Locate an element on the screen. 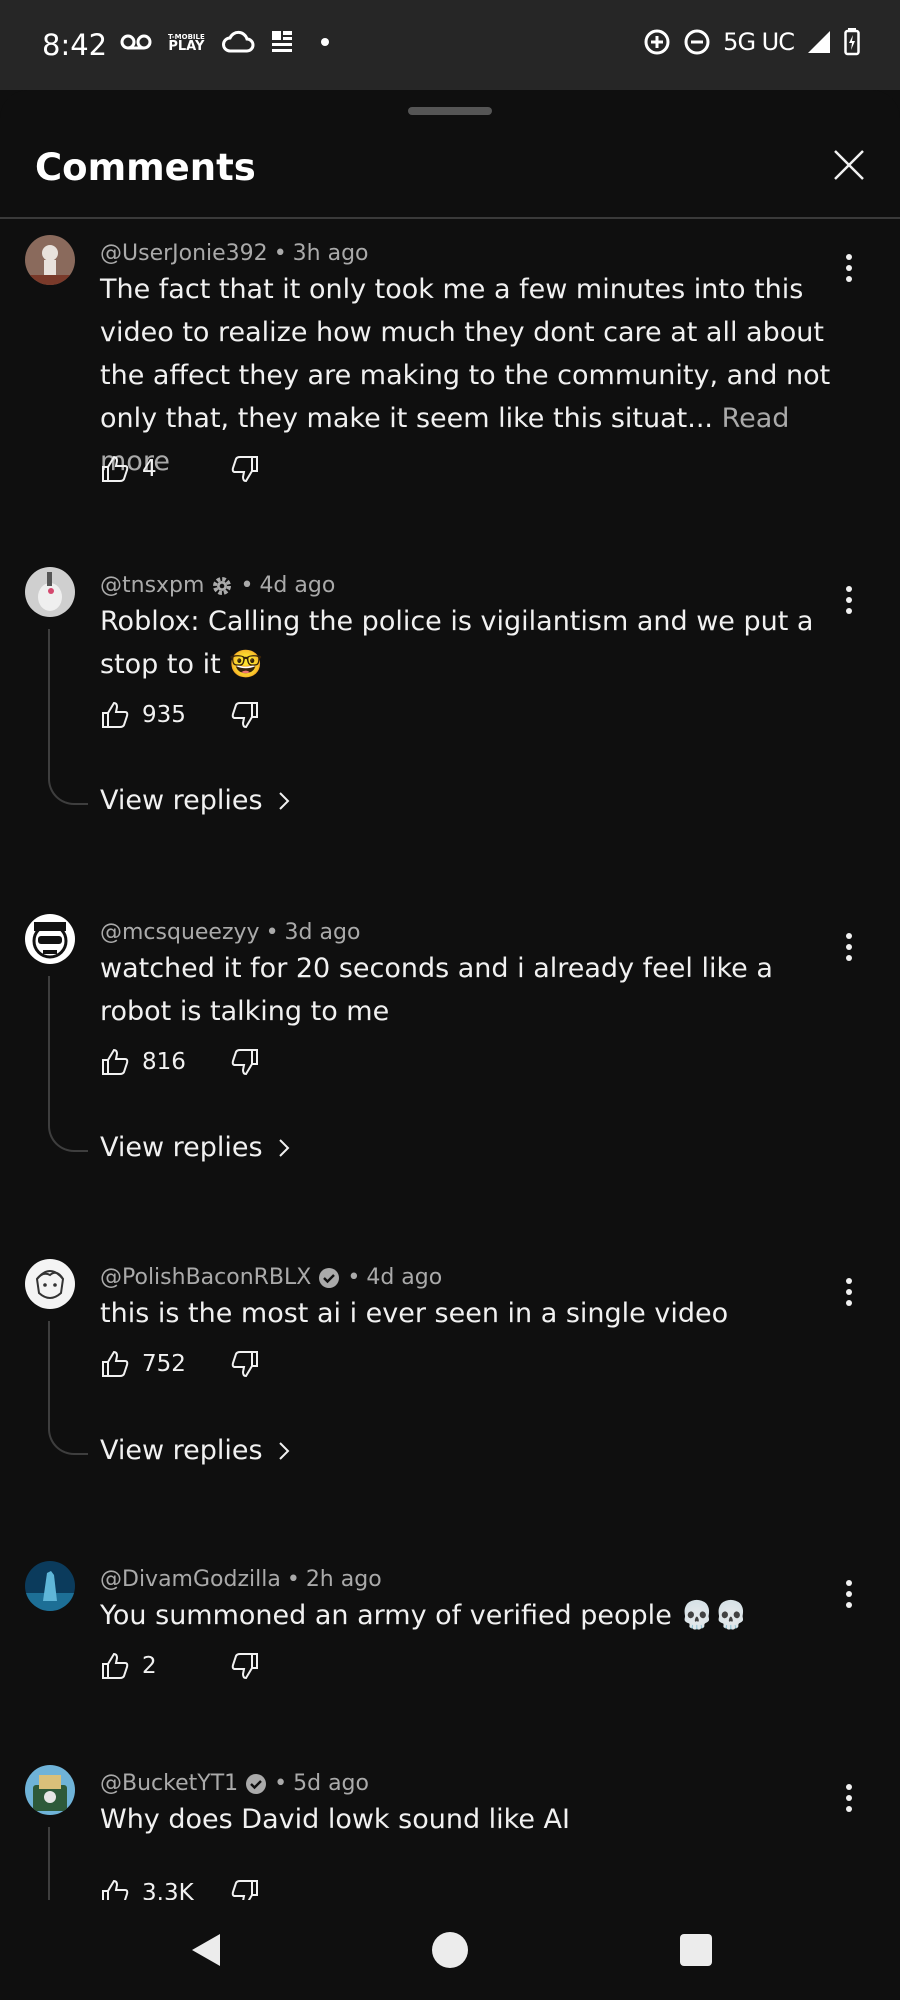 The height and width of the screenshot is (2000, 900). comment-meta: @UserJonie392 • 3h ago is located at coordinates (234, 253).